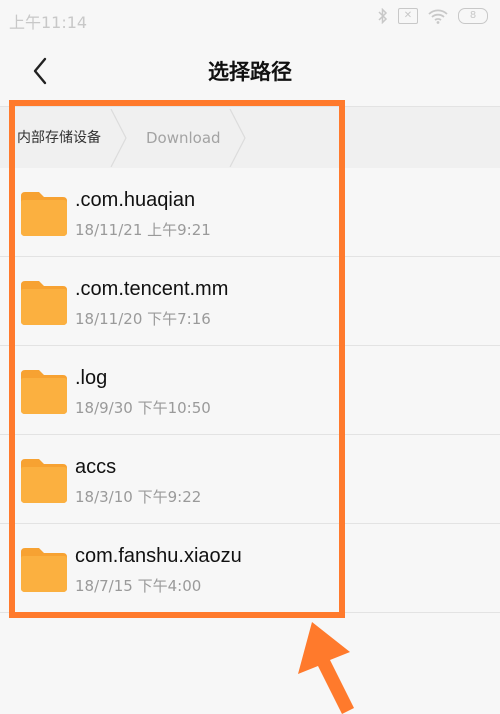  I want to click on list-item: accs 18/3/10 下午9:22, so click(250, 479).